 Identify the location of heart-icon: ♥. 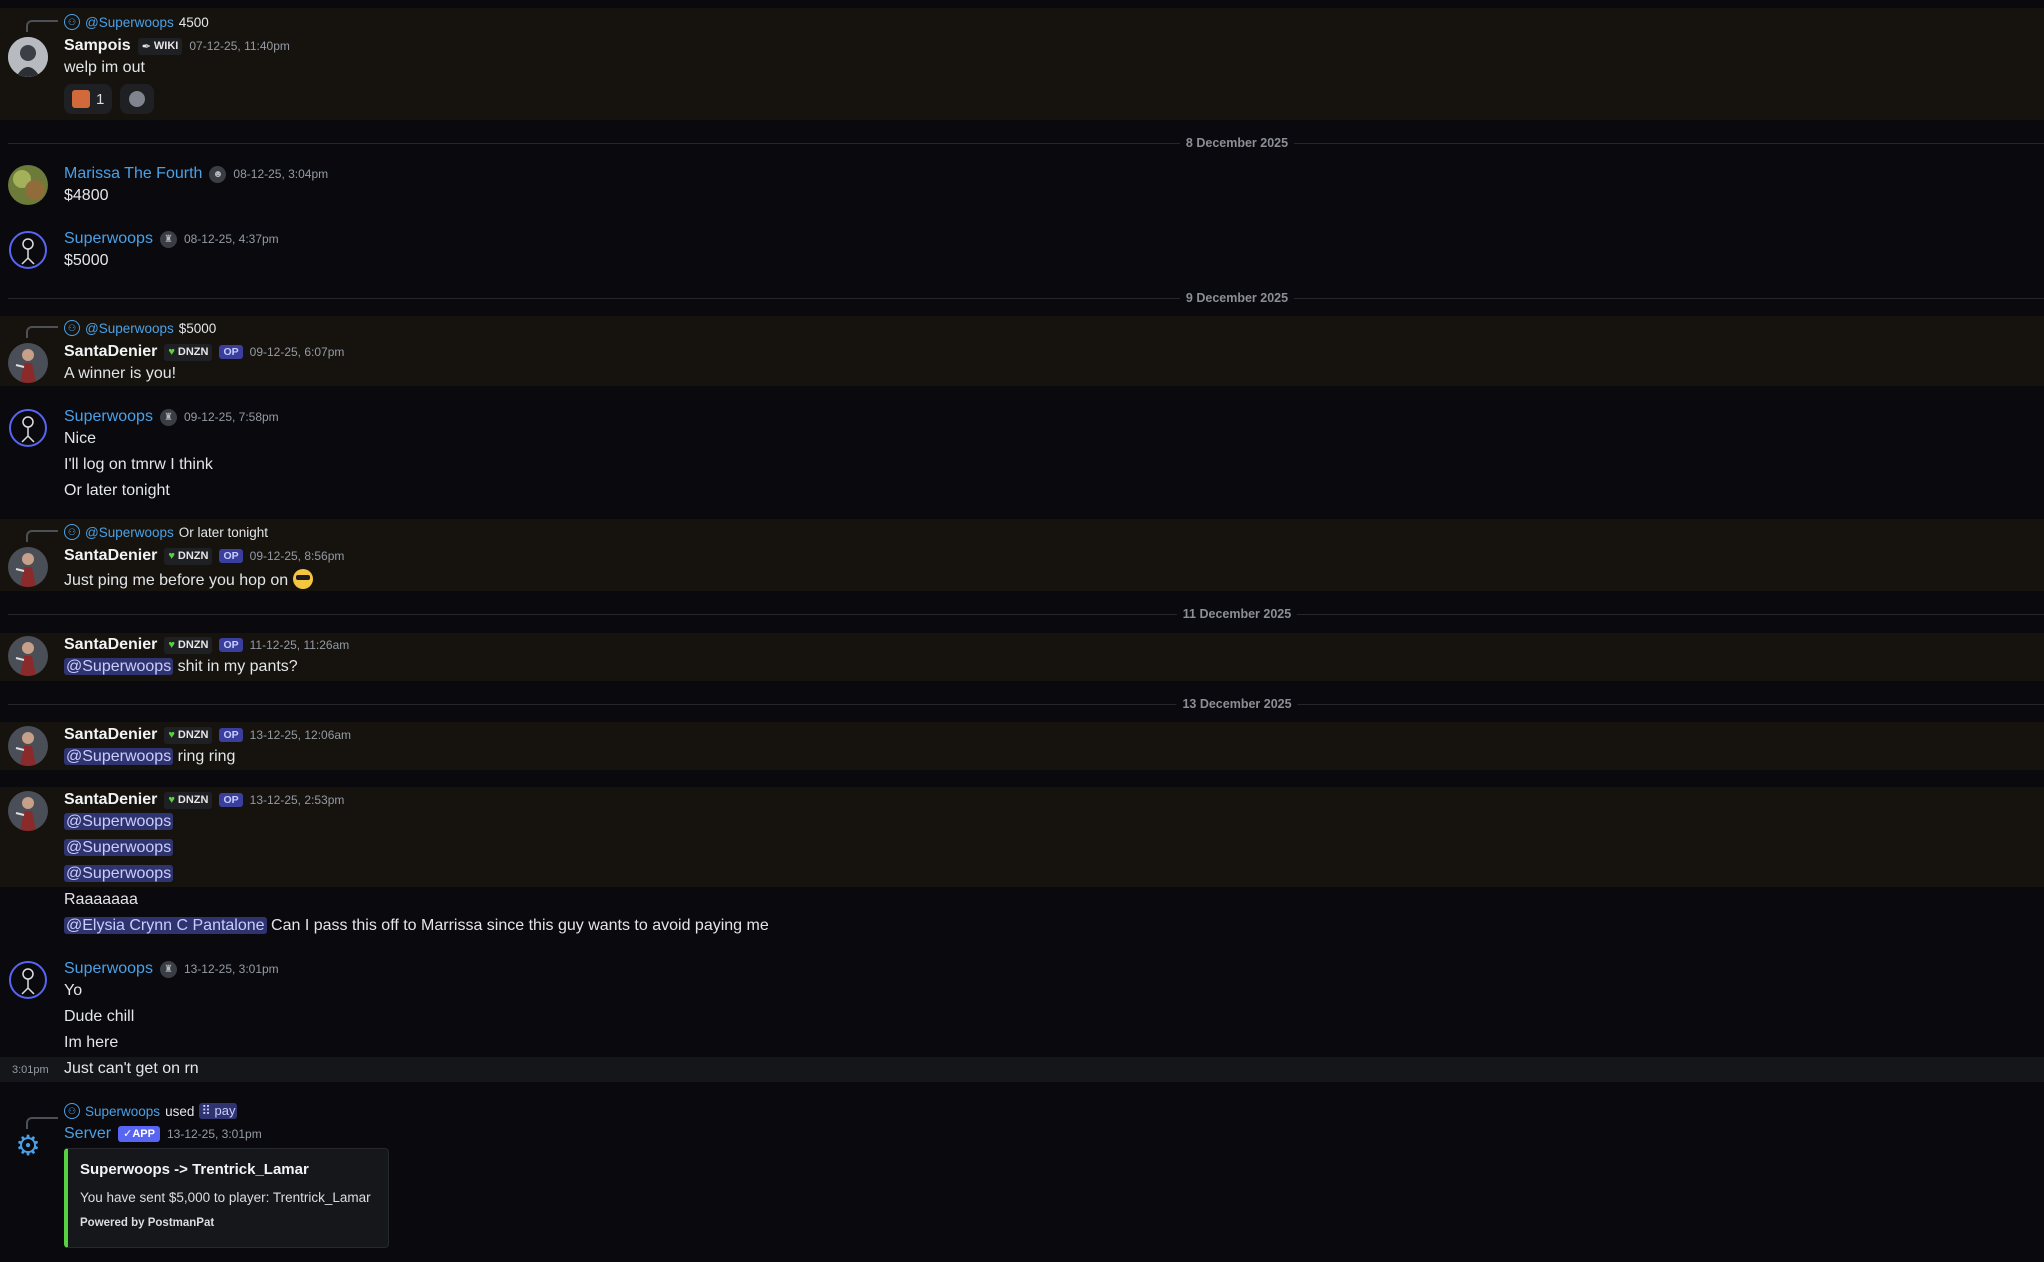
(171, 645).